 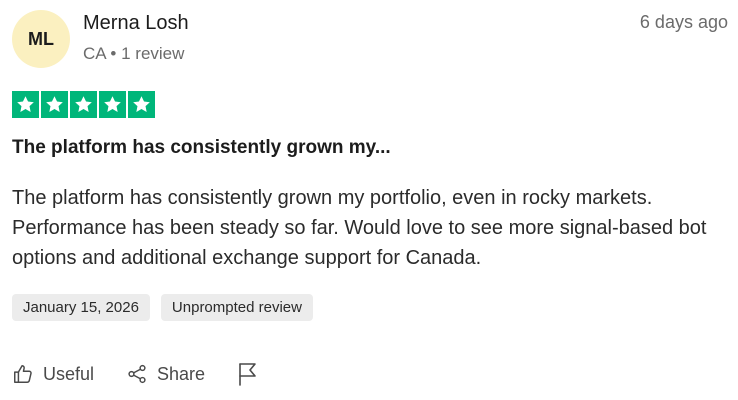 I want to click on useful-label: Useful, so click(x=69, y=373).